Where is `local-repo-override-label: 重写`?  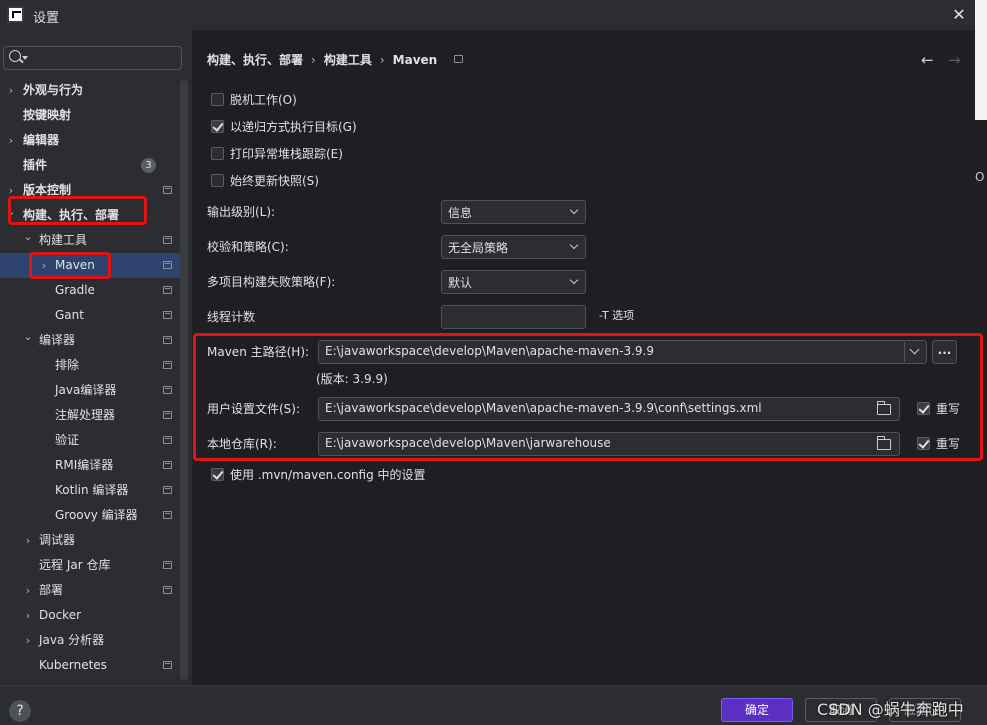 local-repo-override-label: 重写 is located at coordinates (948, 444).